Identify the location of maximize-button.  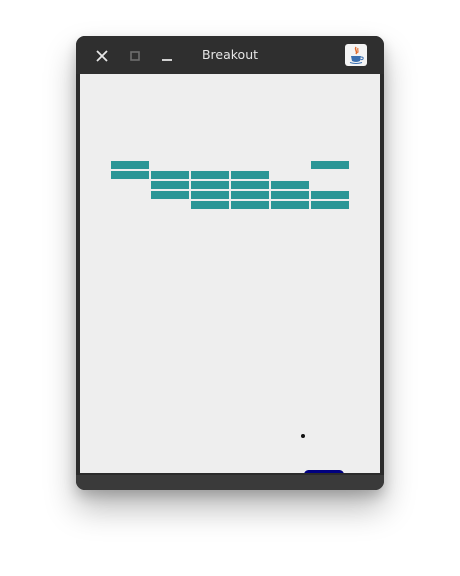
(135, 56).